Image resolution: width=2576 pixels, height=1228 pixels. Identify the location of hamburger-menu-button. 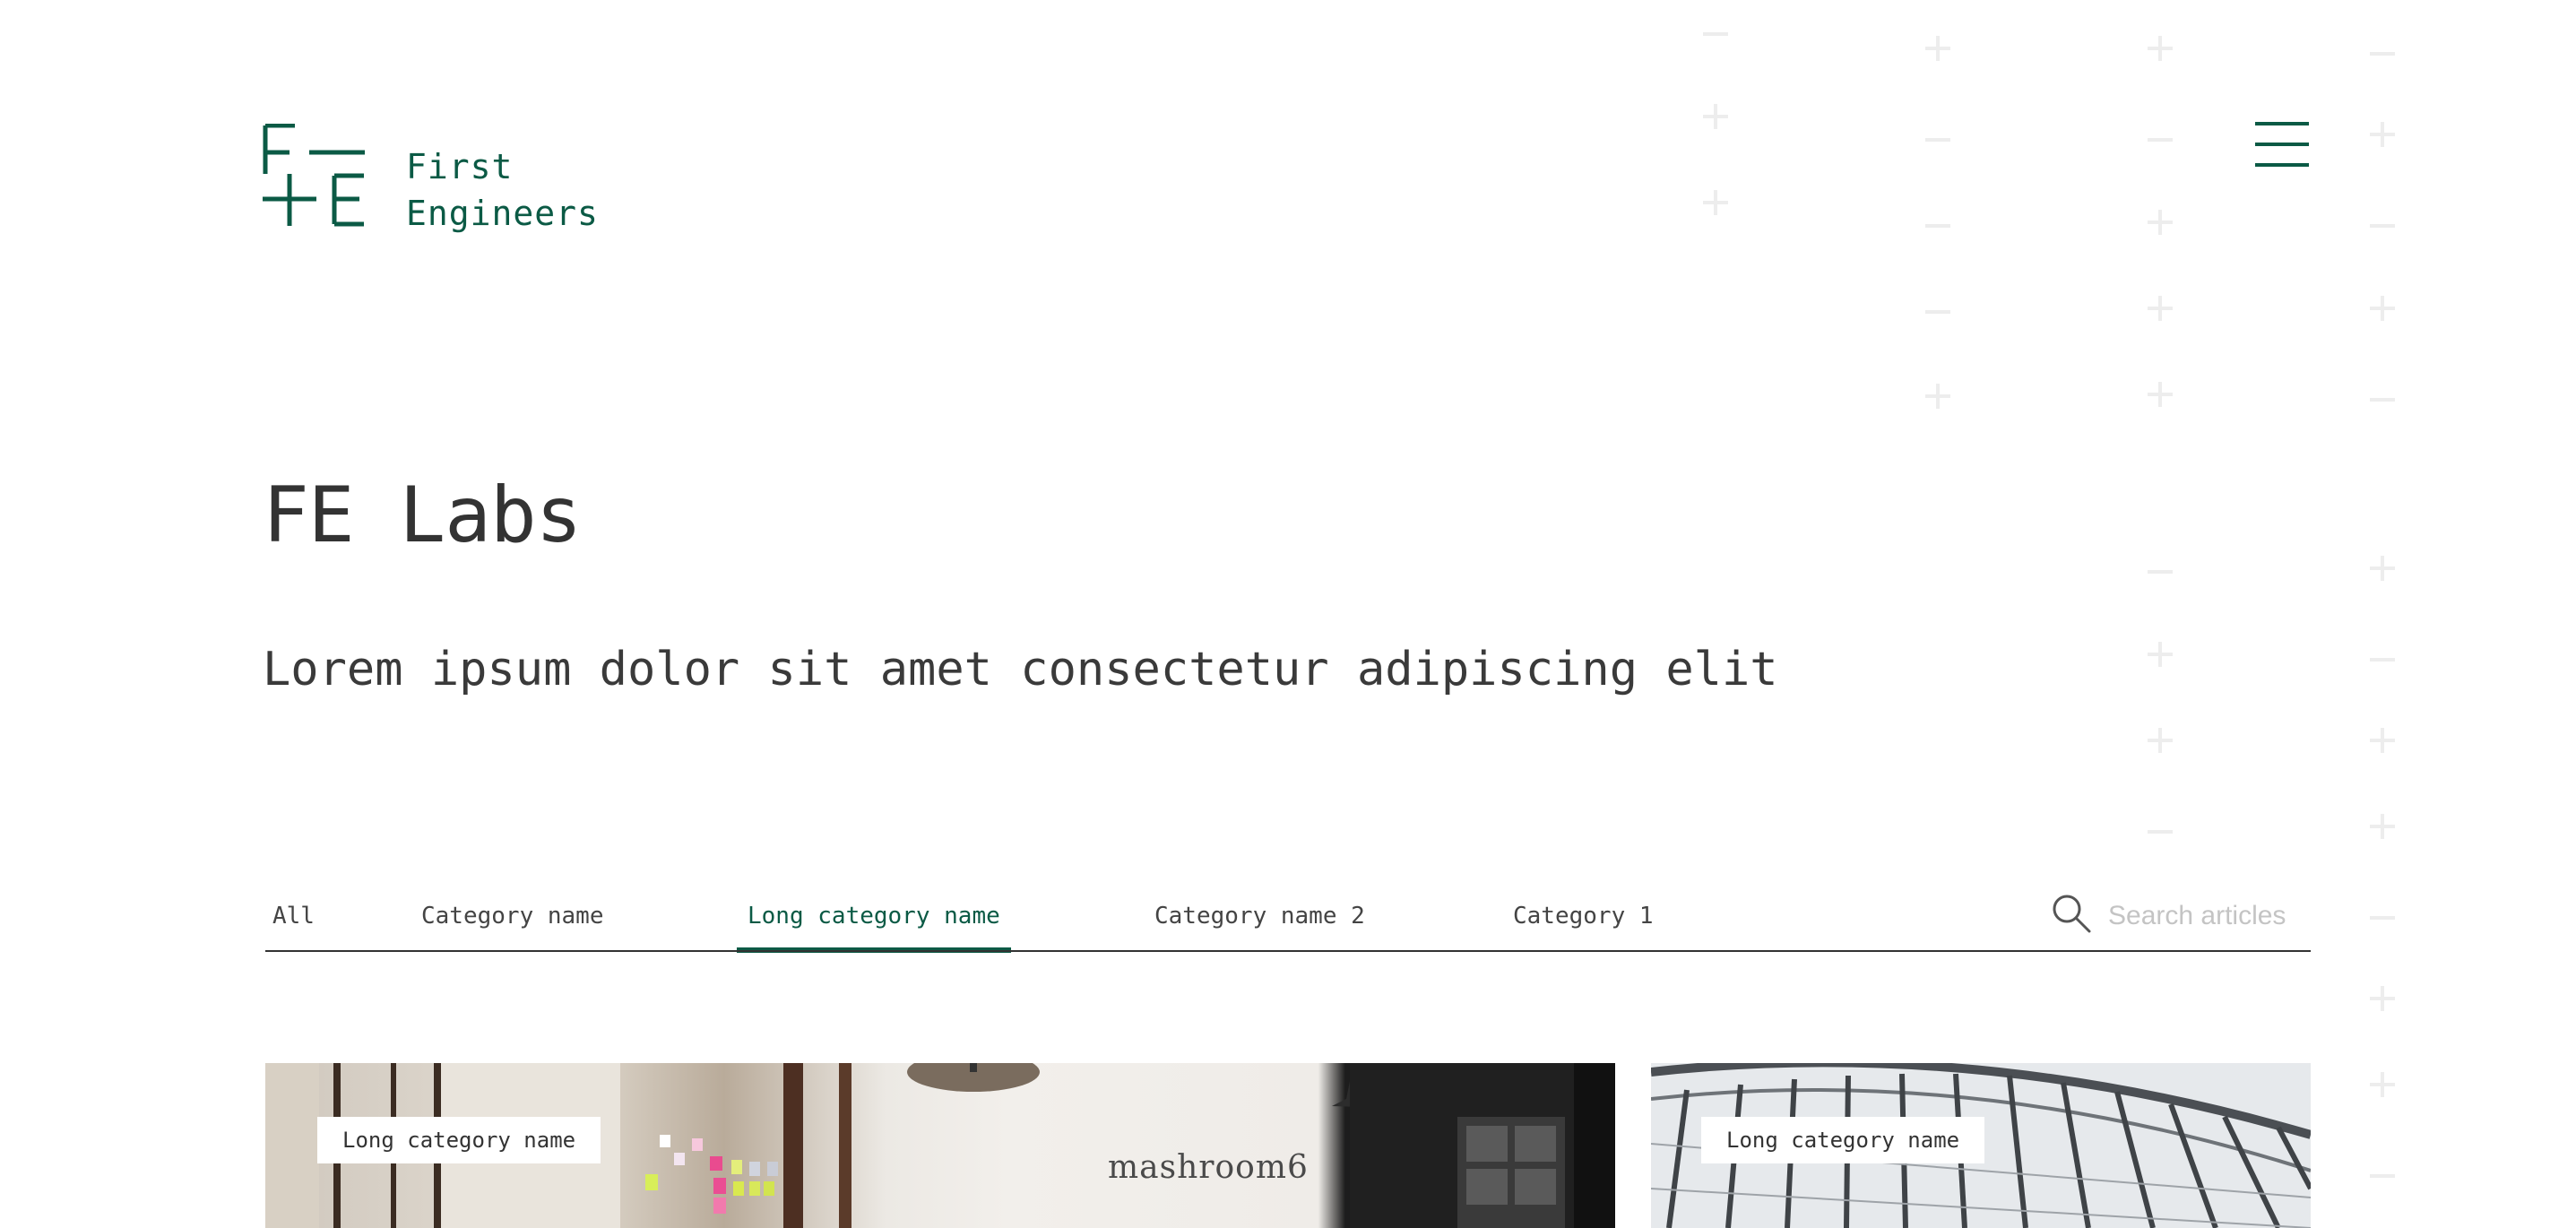
(2282, 144).